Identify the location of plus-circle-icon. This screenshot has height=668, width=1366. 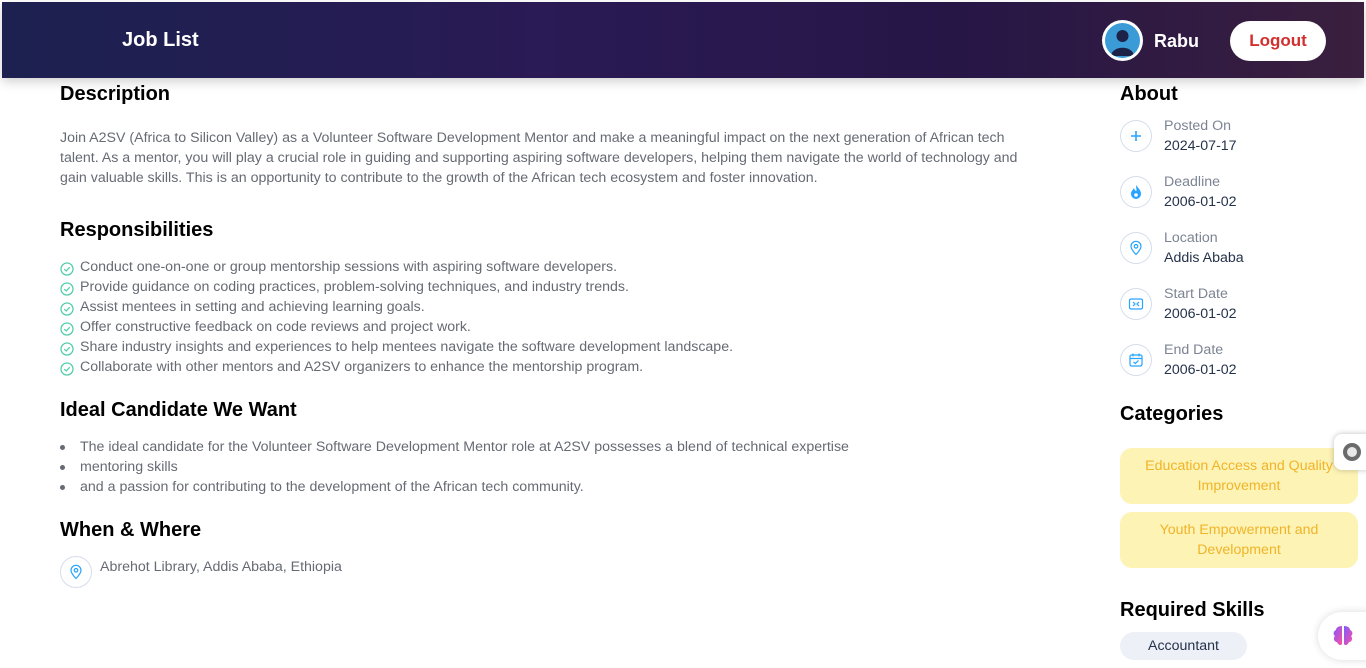
(1136, 136).